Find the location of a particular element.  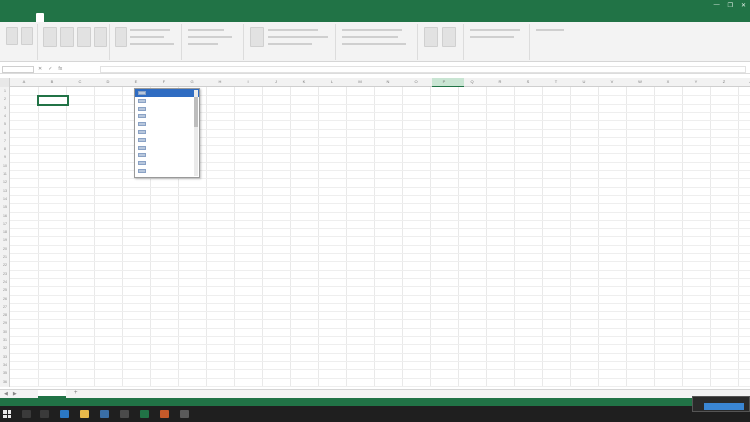

row-header-9: 9 is located at coordinates (5, 157).